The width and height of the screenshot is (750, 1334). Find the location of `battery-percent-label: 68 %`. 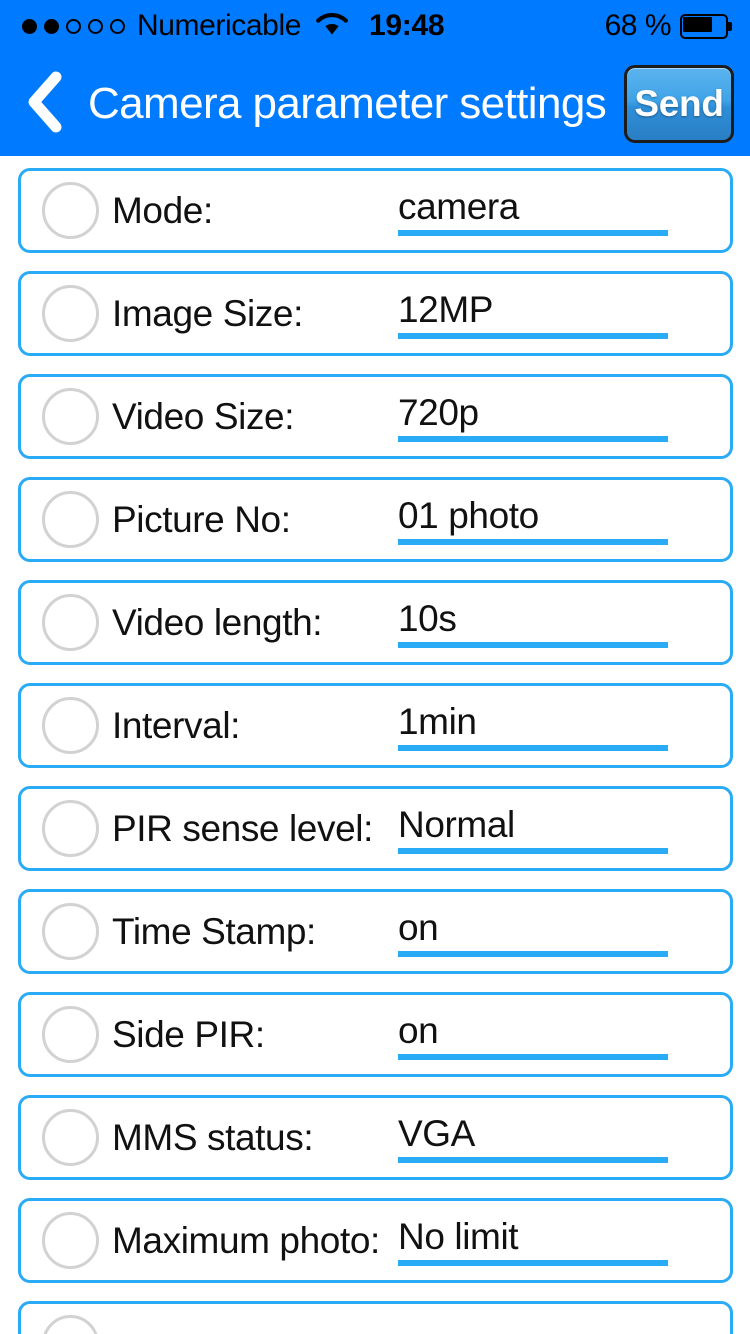

battery-percent-label: 68 % is located at coordinates (638, 25).